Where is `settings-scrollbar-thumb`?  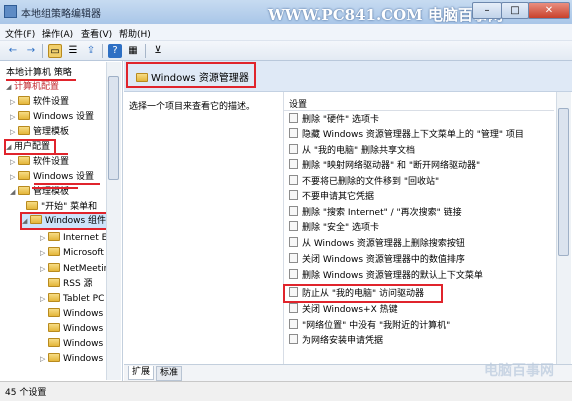
settings-scrollbar-thumb is located at coordinates (563, 182).